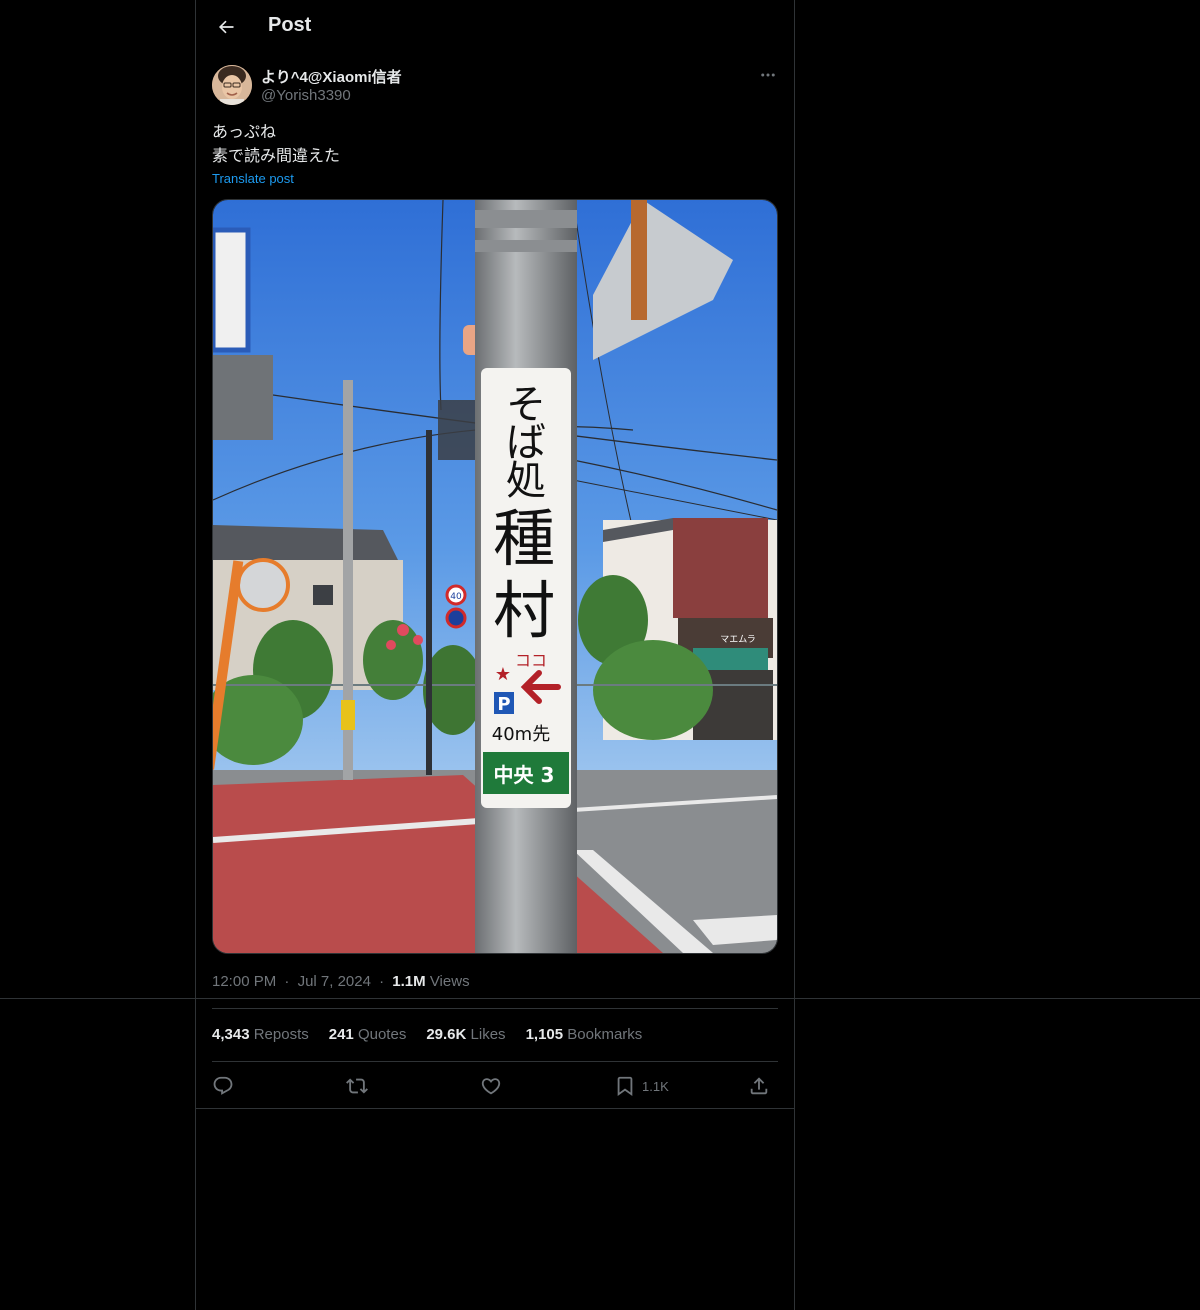 The image size is (1200, 1310). What do you see at coordinates (331, 76) in the screenshot?
I see `author-name: より^4@Xiaomi信者` at bounding box center [331, 76].